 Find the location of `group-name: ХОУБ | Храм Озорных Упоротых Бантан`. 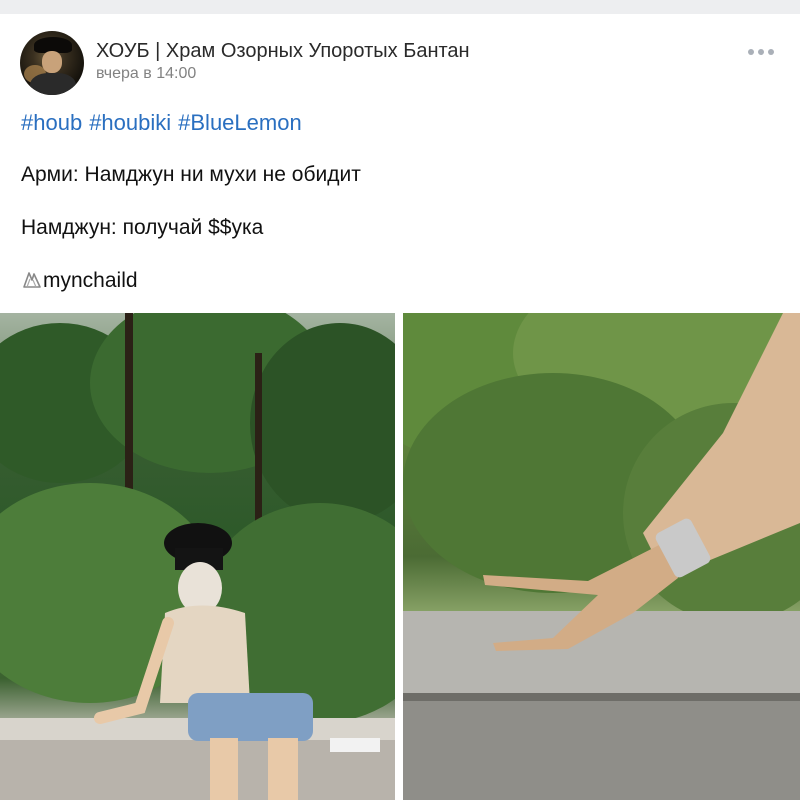

group-name: ХОУБ | Храм Озорных Упоротых Бантан is located at coordinates (283, 51).